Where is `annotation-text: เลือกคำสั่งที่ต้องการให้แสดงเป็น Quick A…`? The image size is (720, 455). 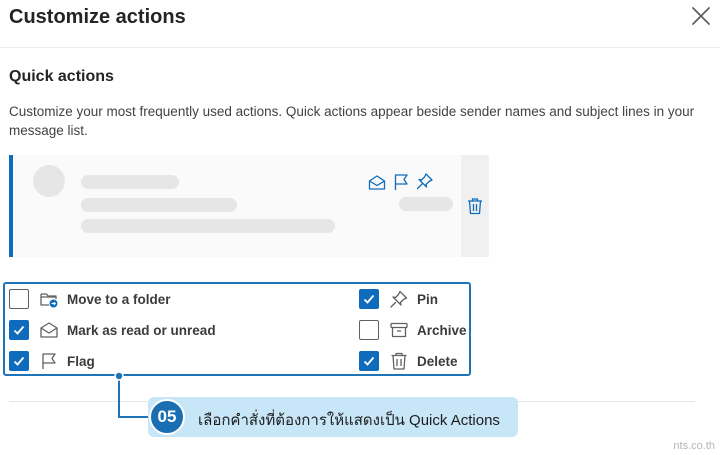 annotation-text: เลือกคำสั่งที่ต้องการให้แสดงเป็น Quick A… is located at coordinates (349, 420).